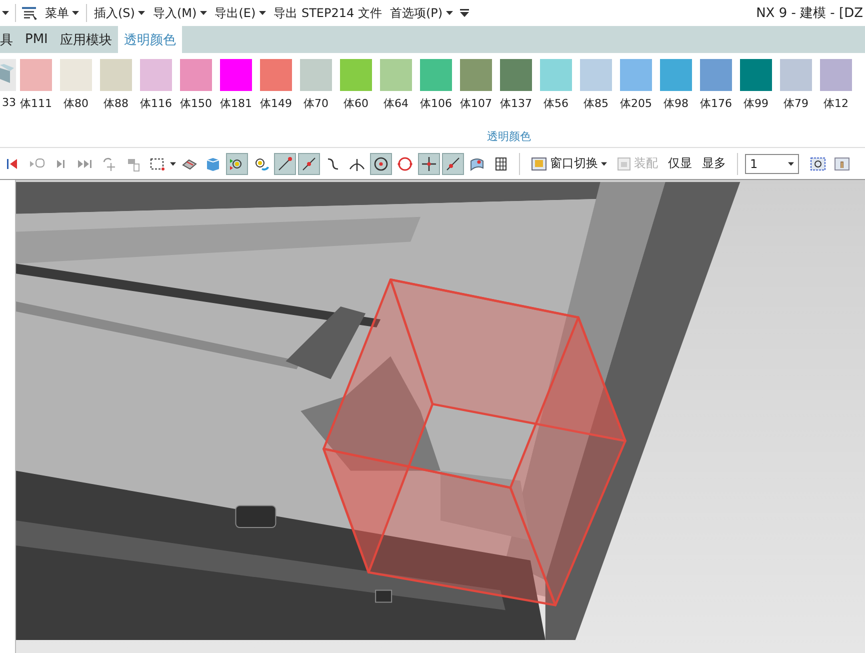  What do you see at coordinates (381, 163) in the screenshot?
I see `center-icon` at bounding box center [381, 163].